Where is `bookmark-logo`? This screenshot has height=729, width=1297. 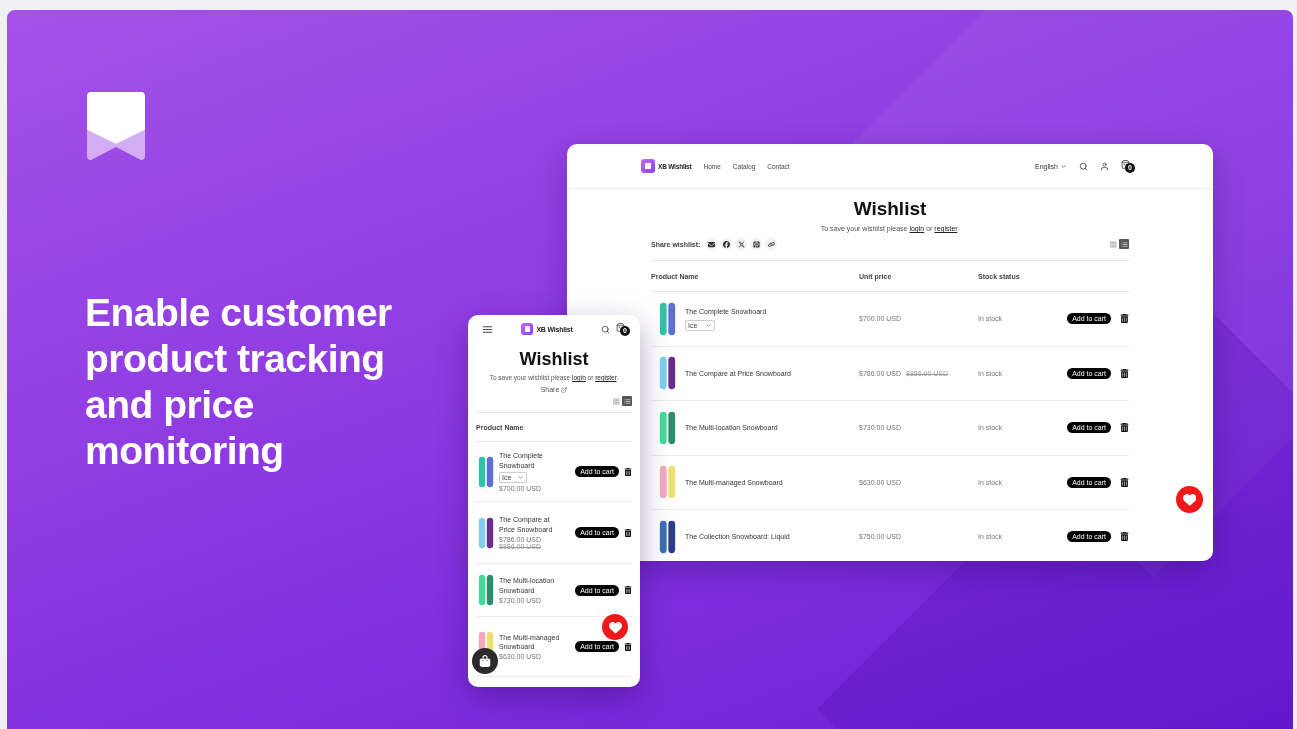 bookmark-logo is located at coordinates (116, 126).